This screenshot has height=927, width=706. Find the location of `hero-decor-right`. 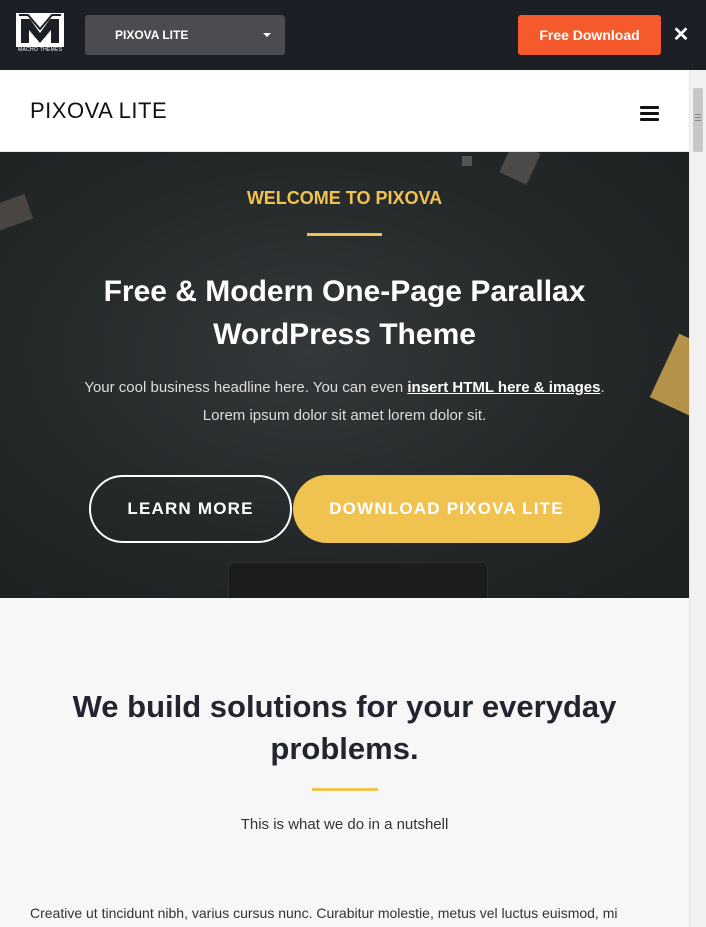

hero-decor-right is located at coordinates (669, 377).